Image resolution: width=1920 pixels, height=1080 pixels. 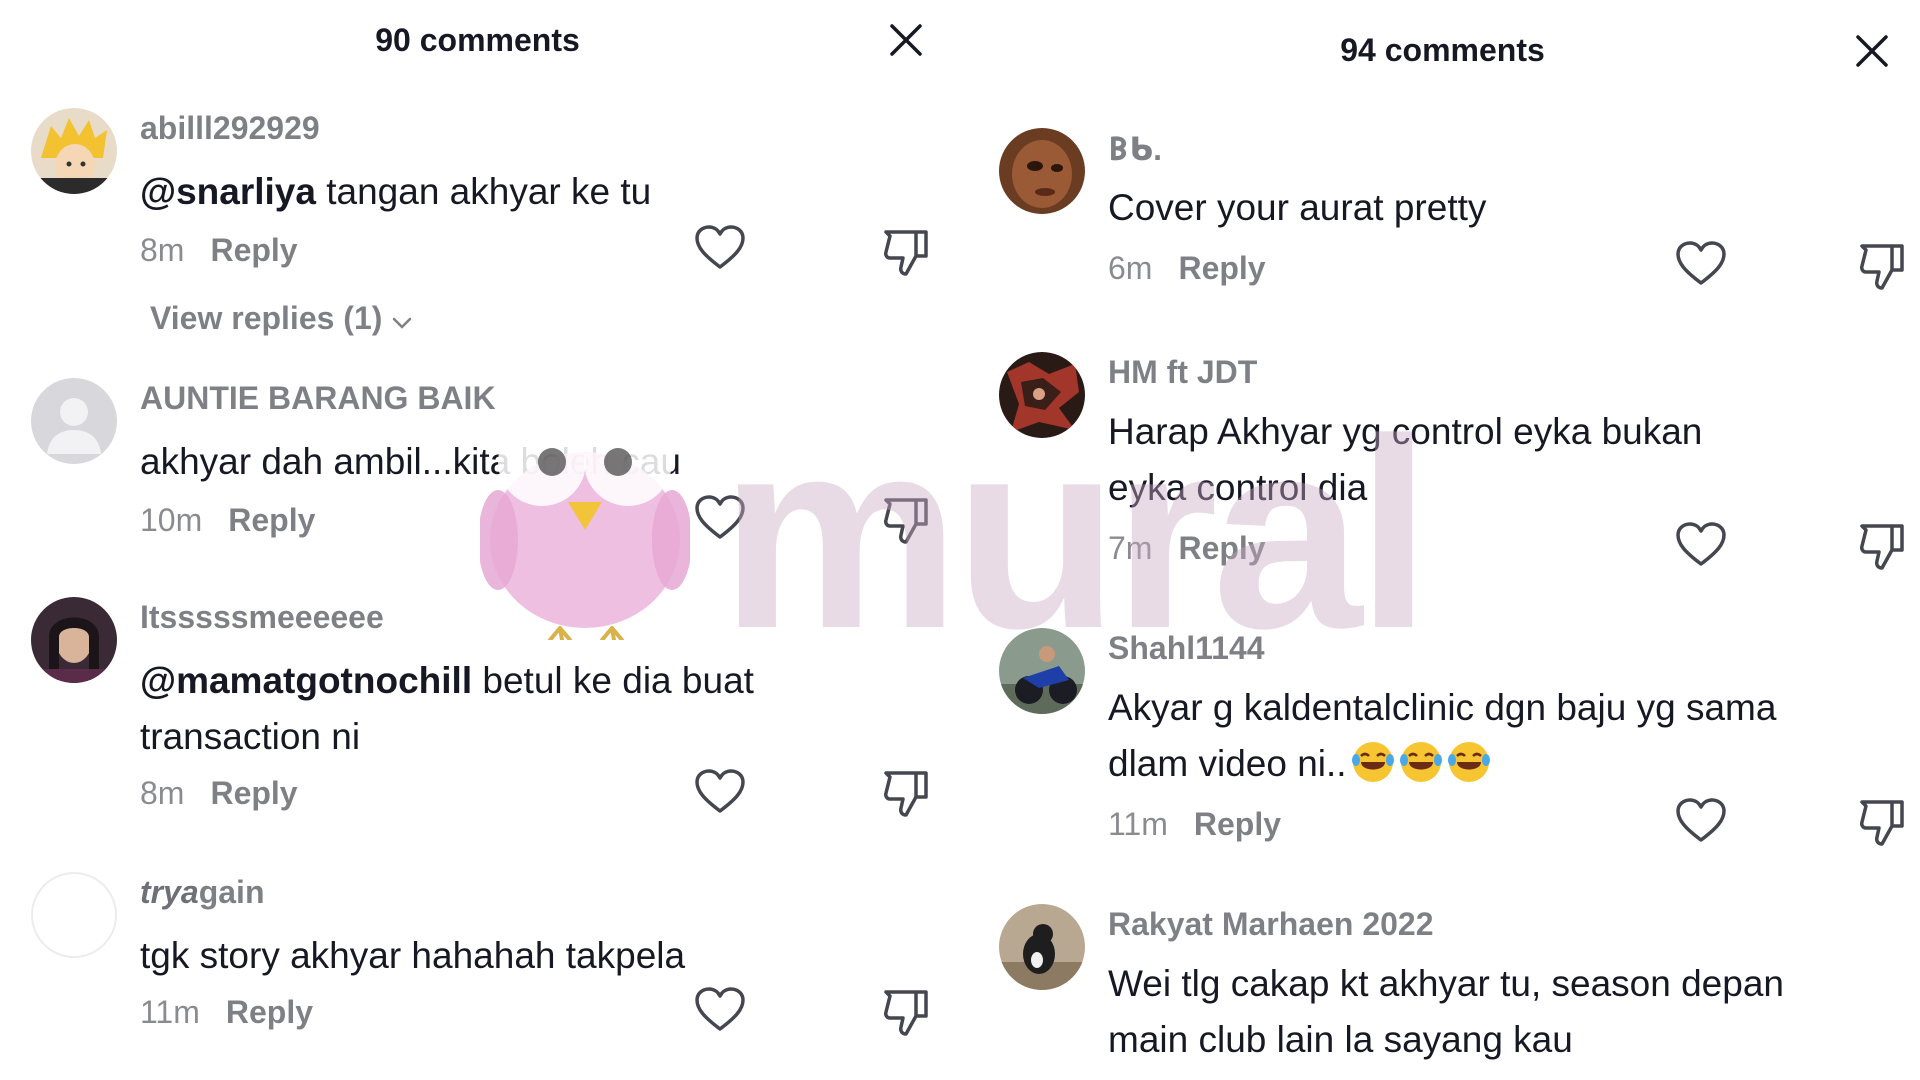 I want to click on comment-meta: 7m Reply, so click(x=1187, y=548).